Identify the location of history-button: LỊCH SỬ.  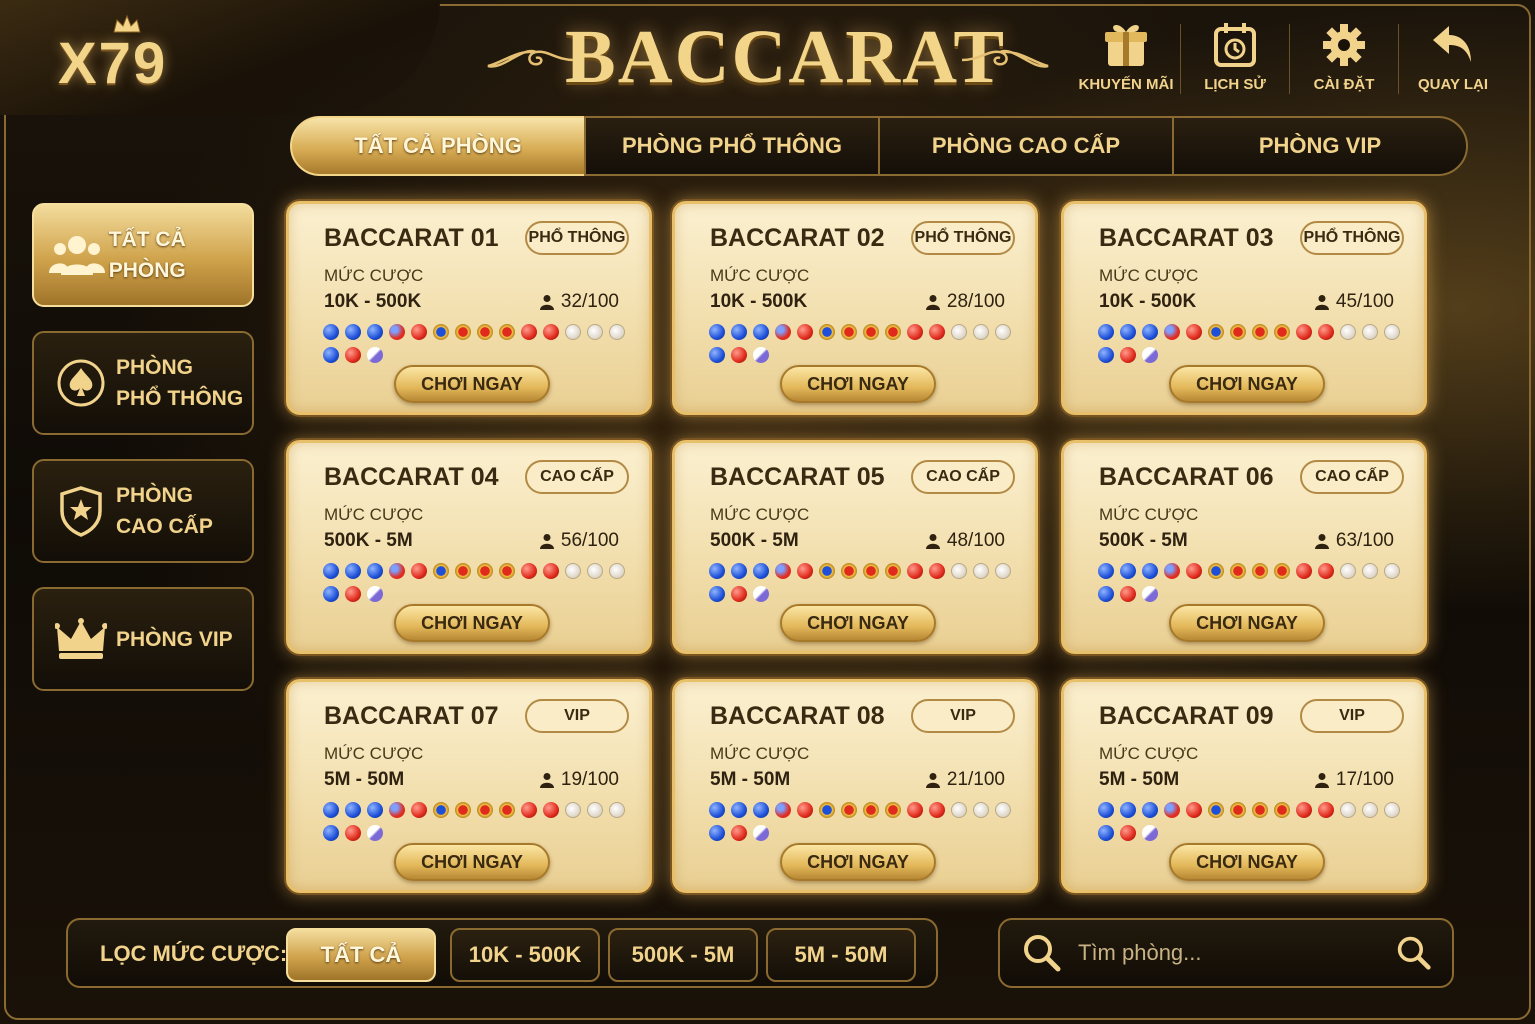
(1235, 57).